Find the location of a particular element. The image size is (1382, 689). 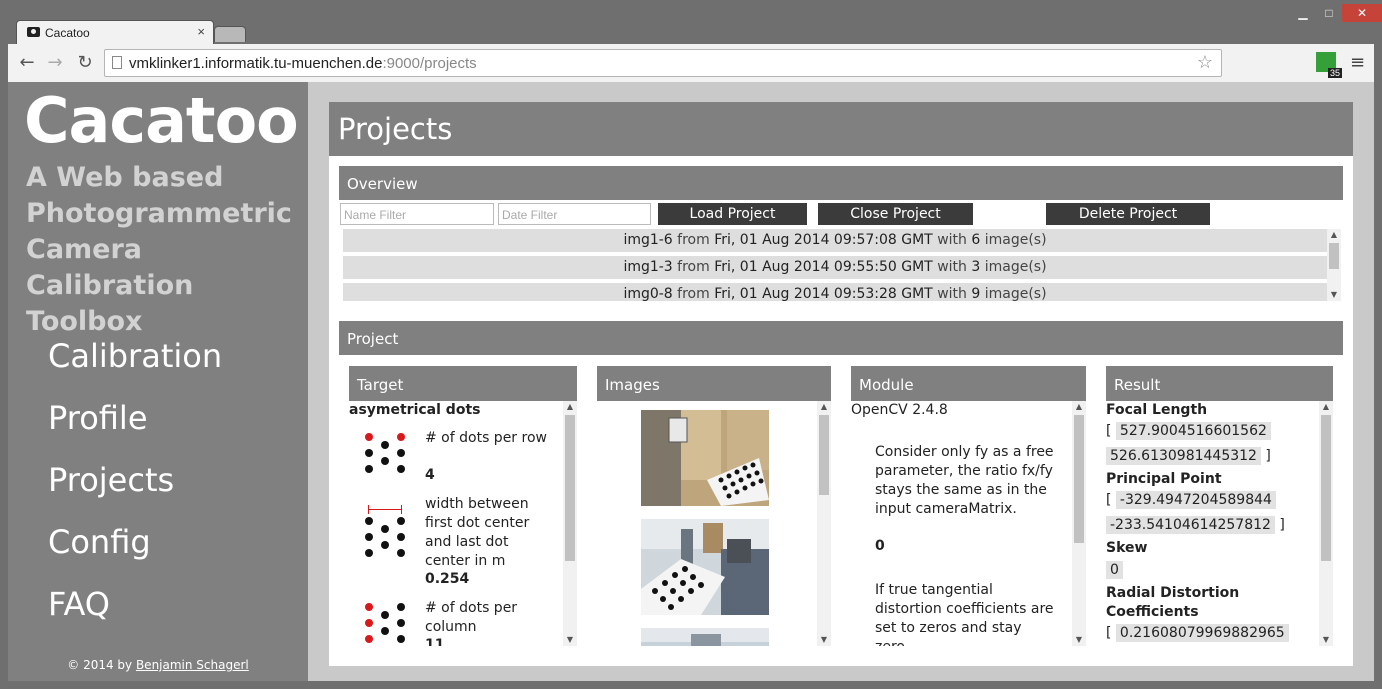

nav-faq: FAQ is located at coordinates (79, 604).